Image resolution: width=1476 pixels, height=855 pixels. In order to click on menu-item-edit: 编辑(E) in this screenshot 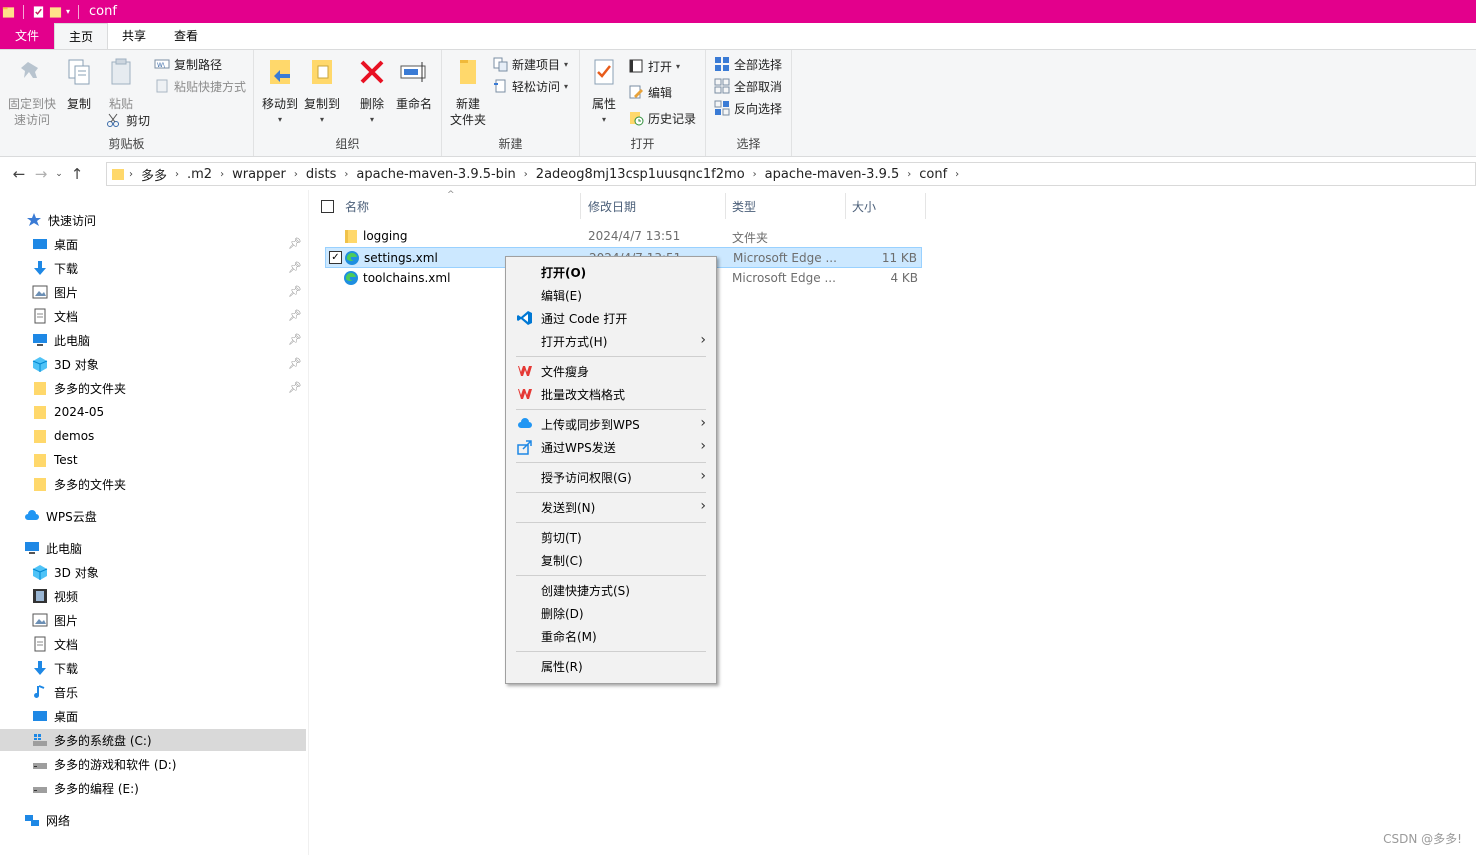, I will do `click(611, 295)`.